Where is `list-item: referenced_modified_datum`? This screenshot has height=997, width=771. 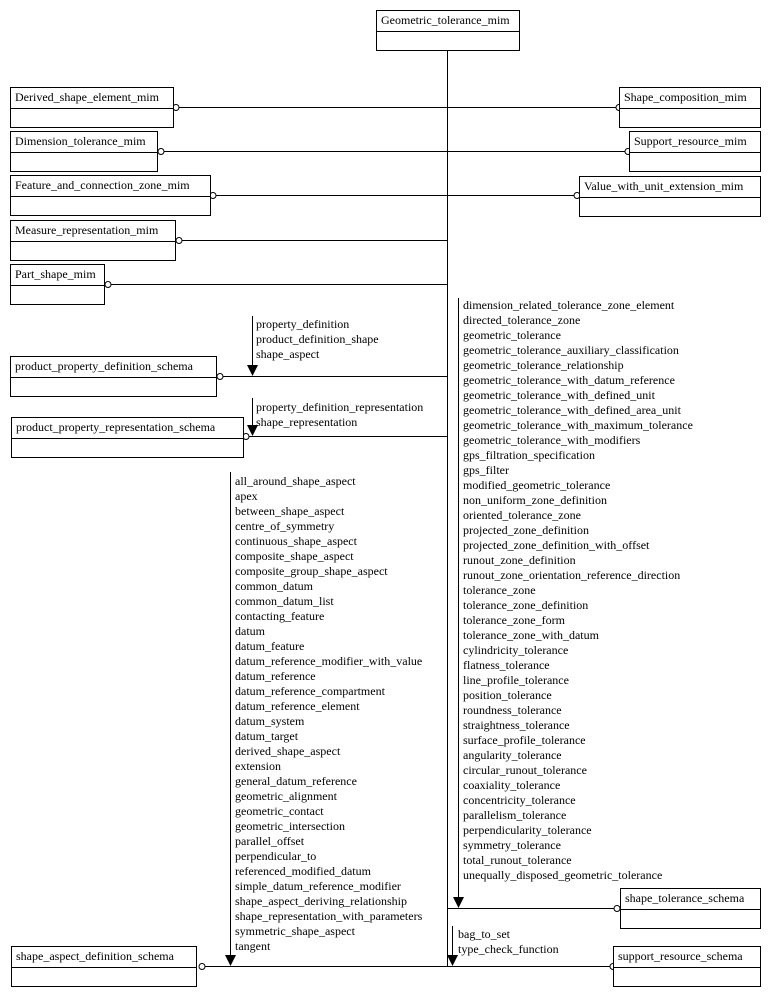 list-item: referenced_modified_datum is located at coordinates (303, 871).